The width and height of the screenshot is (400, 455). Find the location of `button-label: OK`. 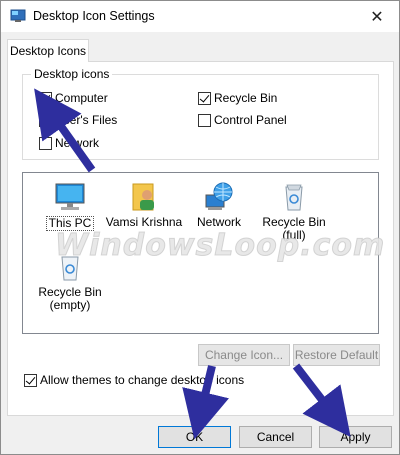

button-label: OK is located at coordinates (194, 437).